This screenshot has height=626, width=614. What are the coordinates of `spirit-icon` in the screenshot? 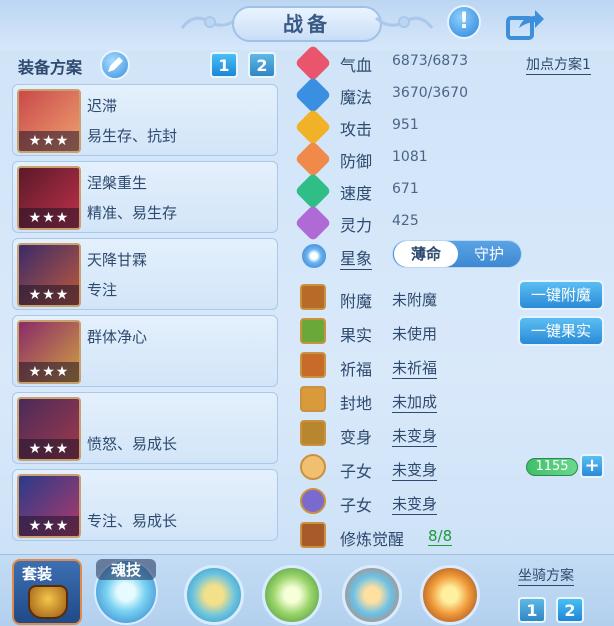 It's located at (313, 223).